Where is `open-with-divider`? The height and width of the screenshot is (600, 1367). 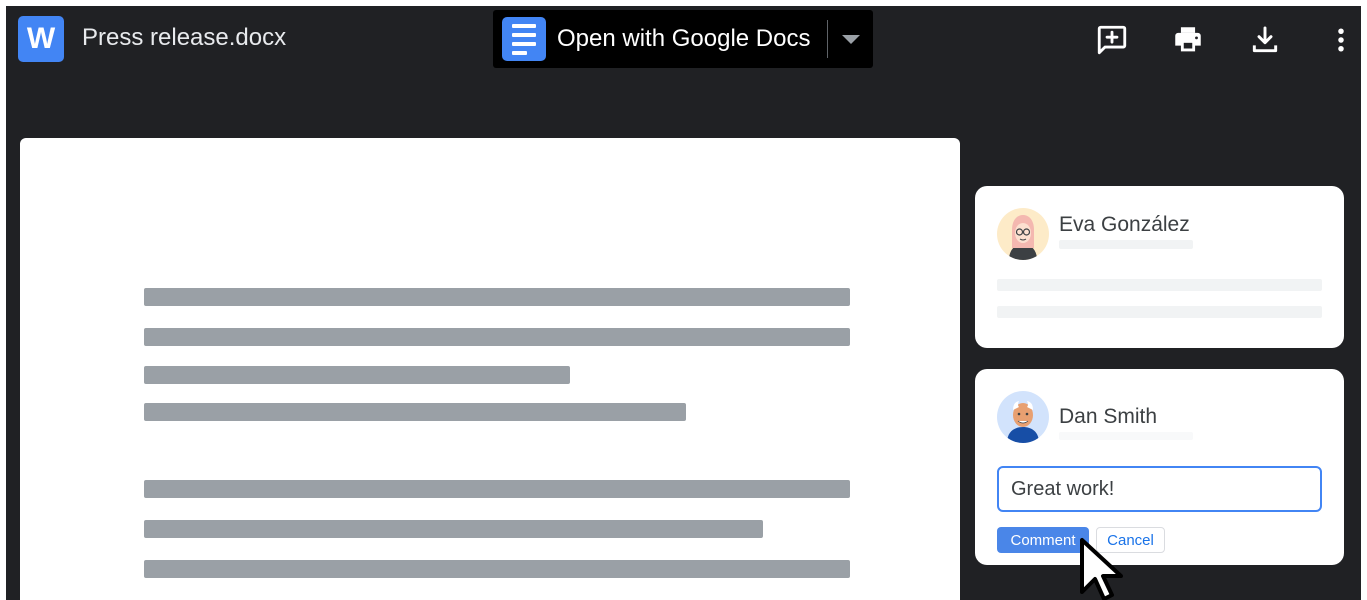
open-with-divider is located at coordinates (827, 39).